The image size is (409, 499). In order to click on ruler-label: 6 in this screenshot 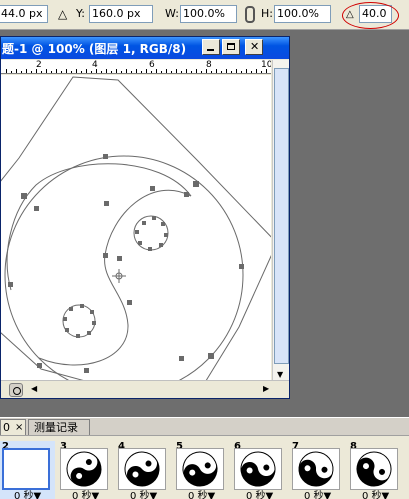, I will do `click(152, 65)`.